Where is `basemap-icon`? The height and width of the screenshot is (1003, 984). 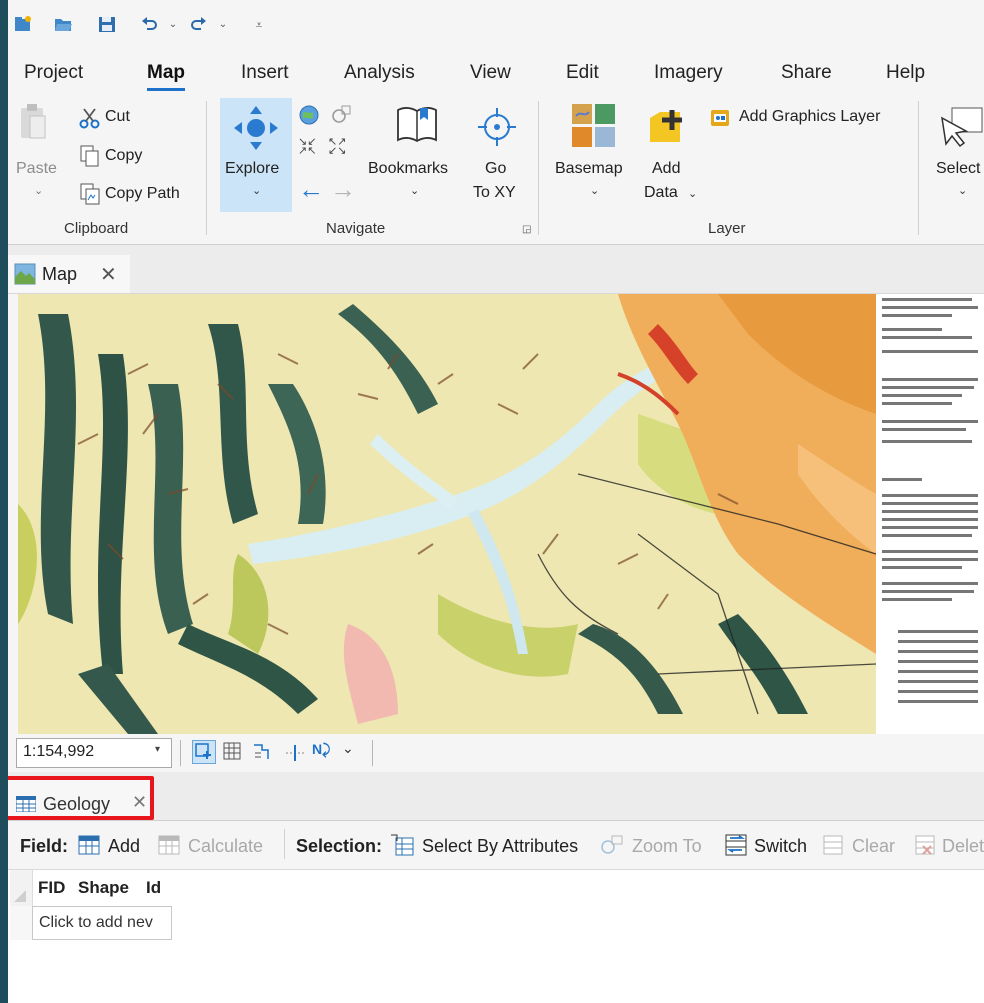
basemap-icon is located at coordinates (594, 126).